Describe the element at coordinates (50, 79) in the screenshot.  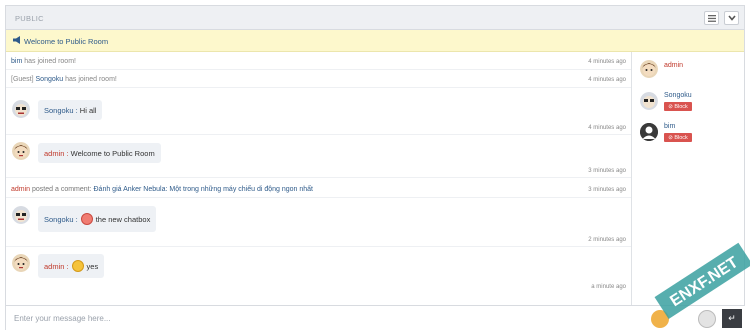
I see `system-user: Songoku` at that location.